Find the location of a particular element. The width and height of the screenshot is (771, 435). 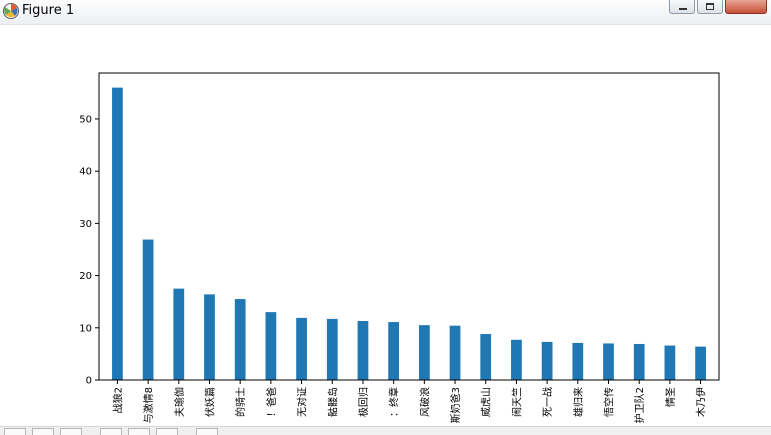

x-tick-label: ！爸爸 is located at coordinates (271, 402).